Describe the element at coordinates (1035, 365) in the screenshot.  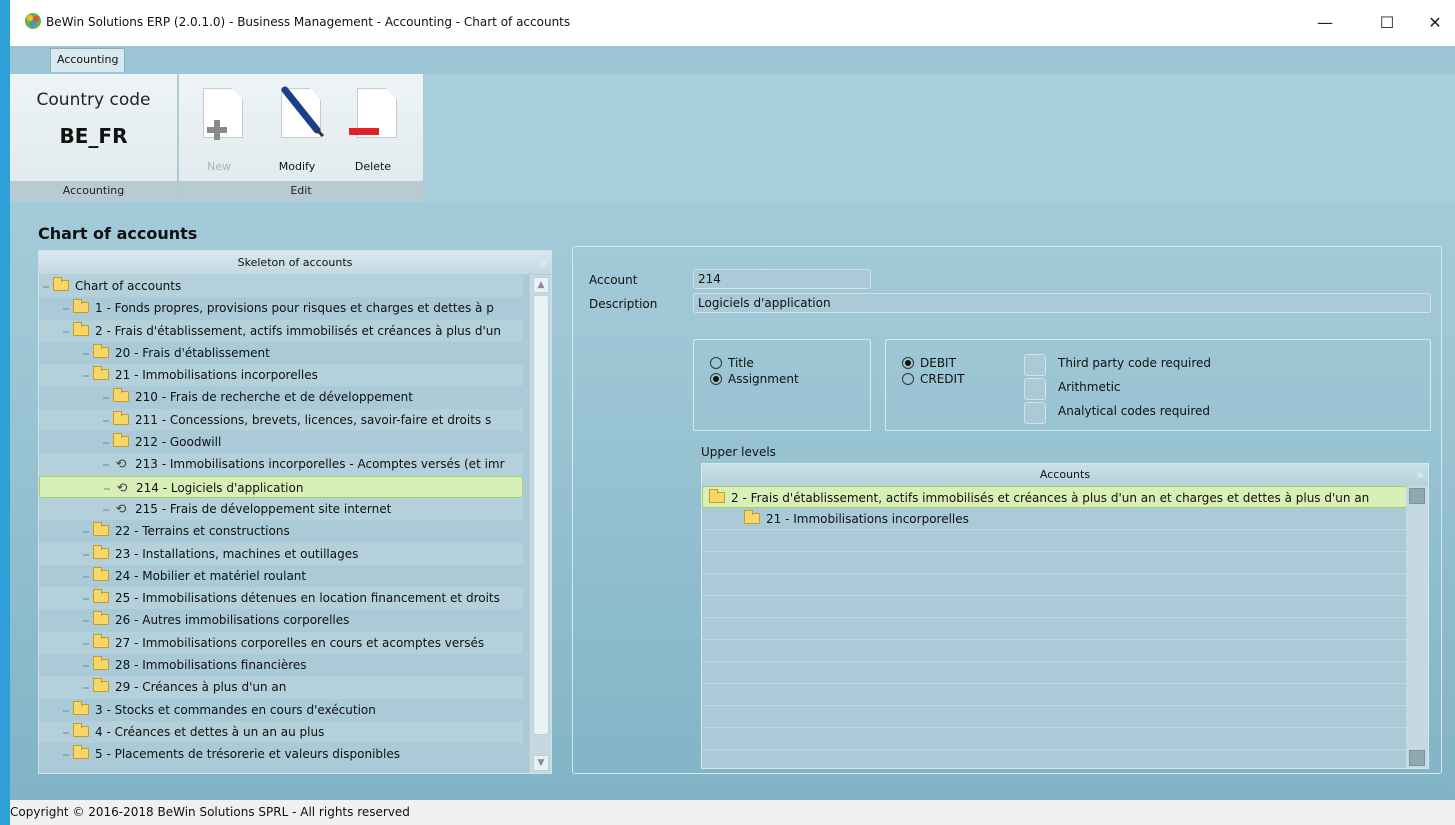
I see `third-party-checkbox` at that location.